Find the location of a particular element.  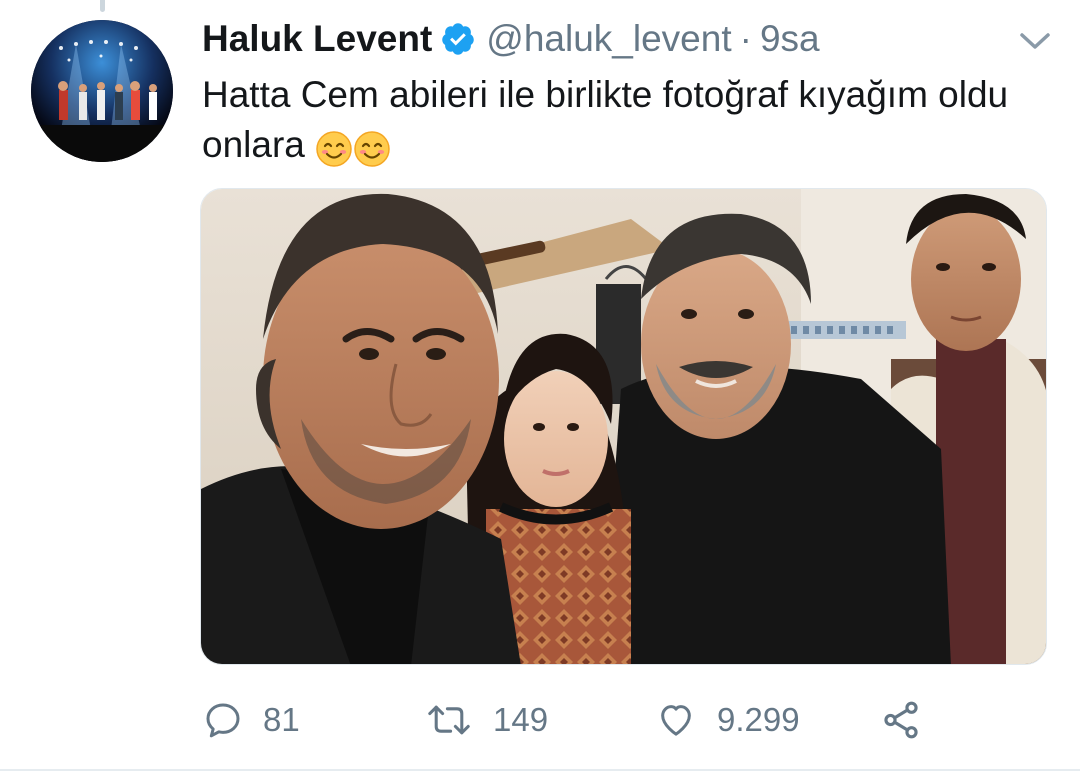

retweet-count: 149 is located at coordinates (521, 719).